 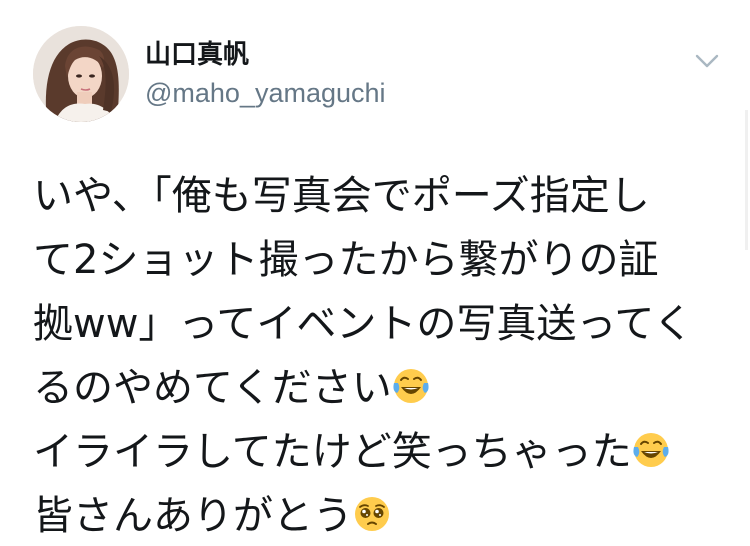 I want to click on user-handle: @maho_yamaguchi, so click(x=265, y=93).